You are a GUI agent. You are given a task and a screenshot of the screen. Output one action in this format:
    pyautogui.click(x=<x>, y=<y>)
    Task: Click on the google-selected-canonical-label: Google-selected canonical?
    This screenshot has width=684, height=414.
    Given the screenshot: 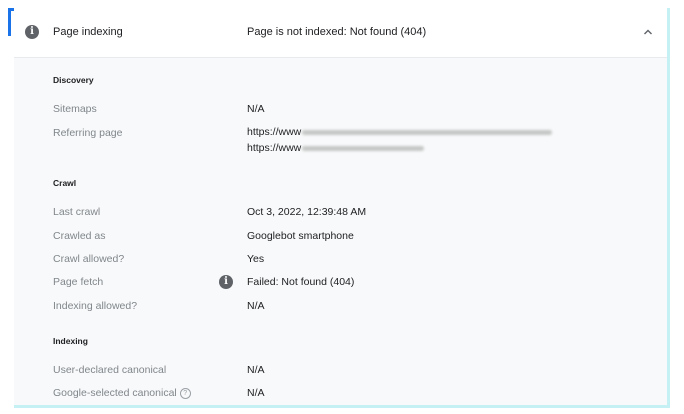 What is the action you would take?
    pyautogui.click(x=122, y=393)
    